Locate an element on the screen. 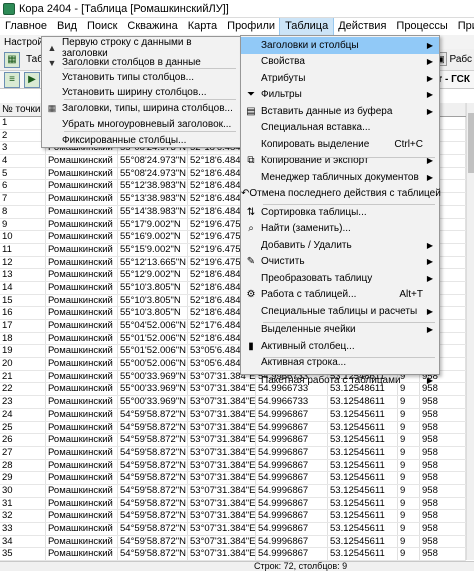 Image resolution: width=474 pixels, height=571 pixels. menu-item-9: Приложения is located at coordinates (463, 26).